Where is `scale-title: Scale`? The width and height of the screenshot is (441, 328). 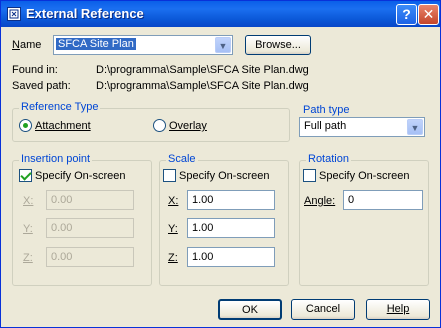 scale-title: Scale is located at coordinates (182, 159).